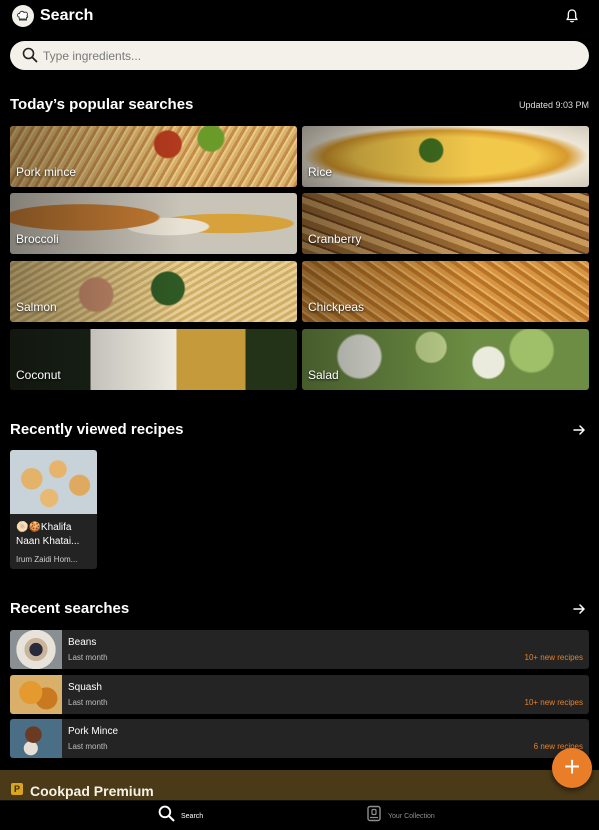  Describe the element at coordinates (411, 816) in the screenshot. I see `nav-collection-label: Your Collection` at that location.